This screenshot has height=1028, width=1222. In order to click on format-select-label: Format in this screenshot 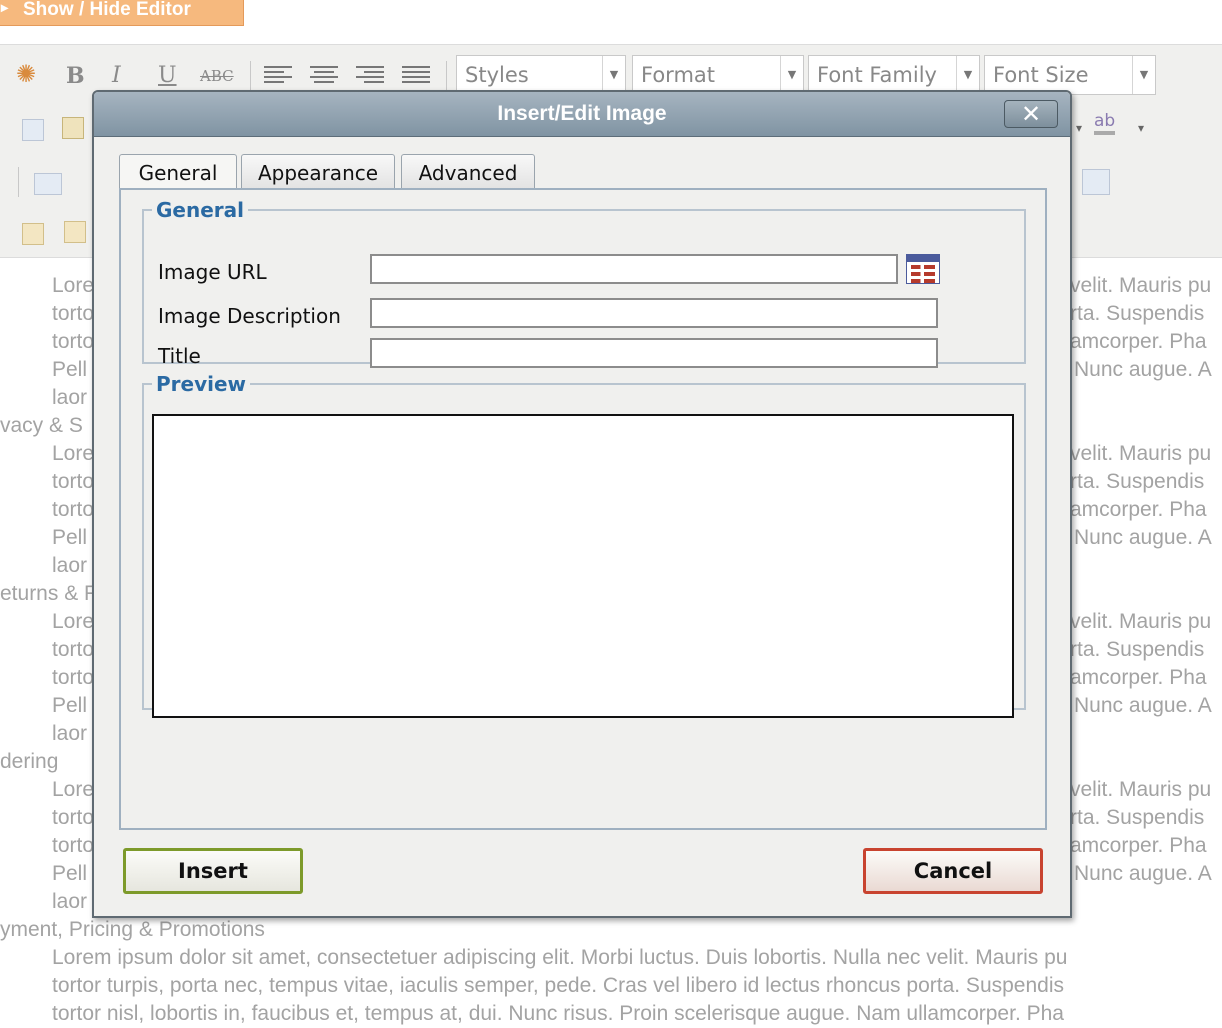, I will do `click(678, 75)`.